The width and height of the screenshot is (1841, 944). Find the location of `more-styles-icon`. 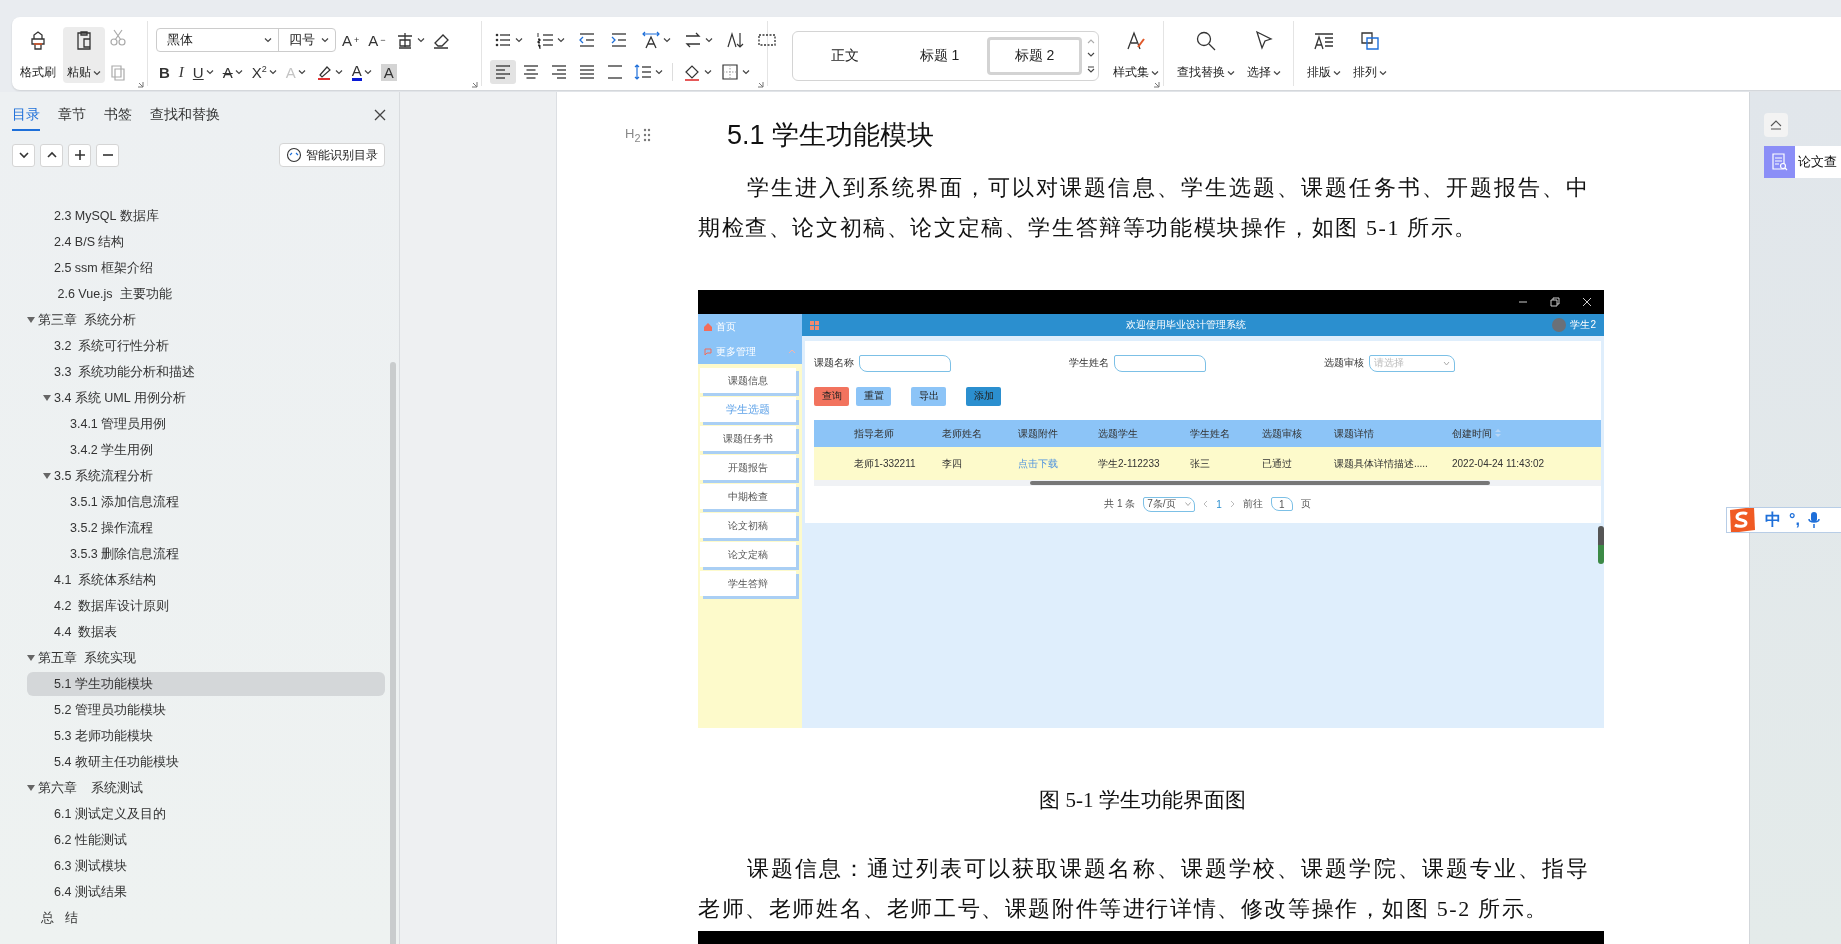

more-styles-icon is located at coordinates (1091, 70).